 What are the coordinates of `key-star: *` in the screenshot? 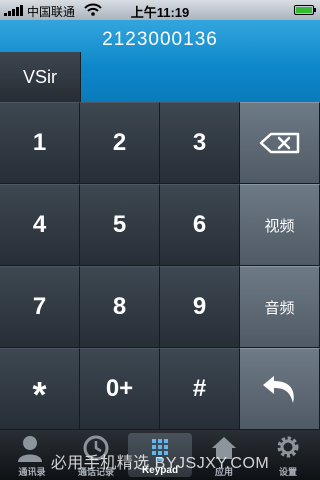 It's located at (40, 389).